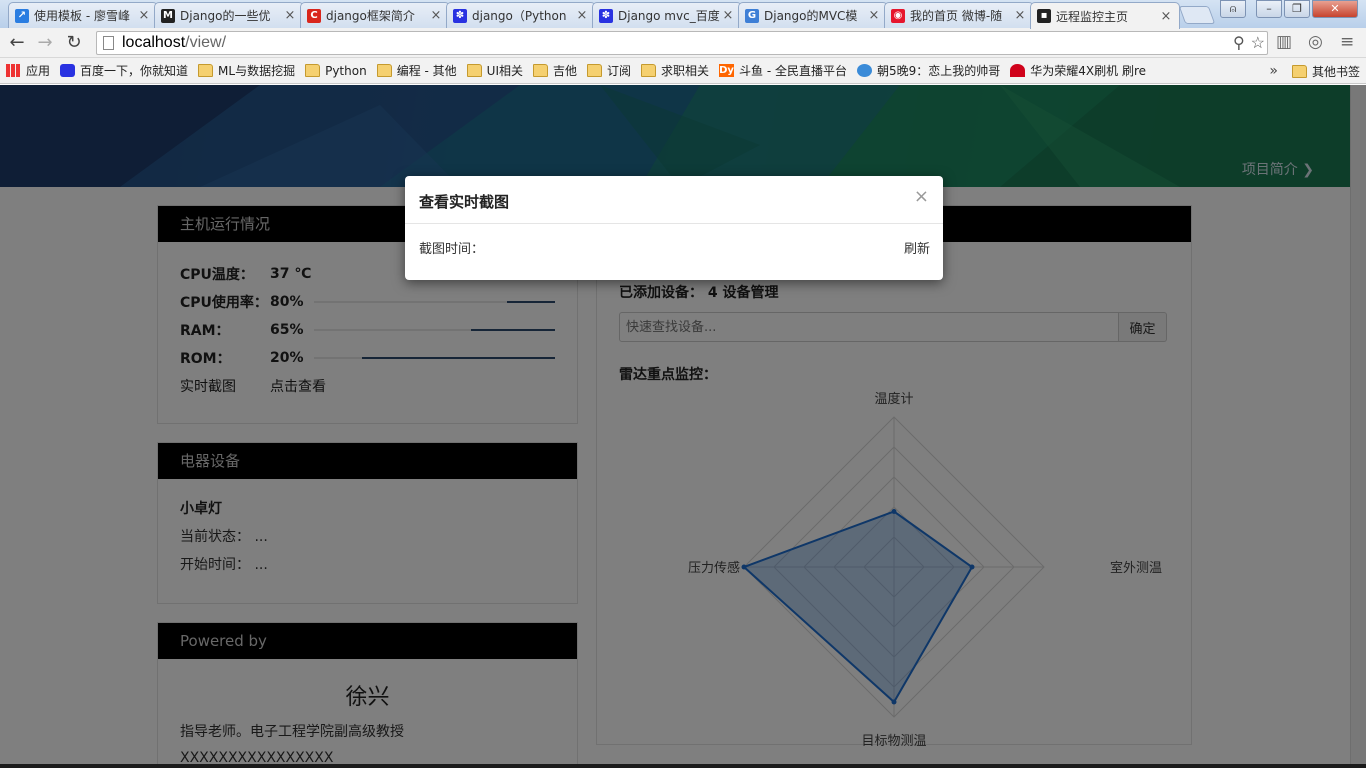 Image resolution: width=1366 pixels, height=768 pixels. Describe the element at coordinates (452, 249) in the screenshot. I see `screenshot-time-label: 截图时间：` at that location.